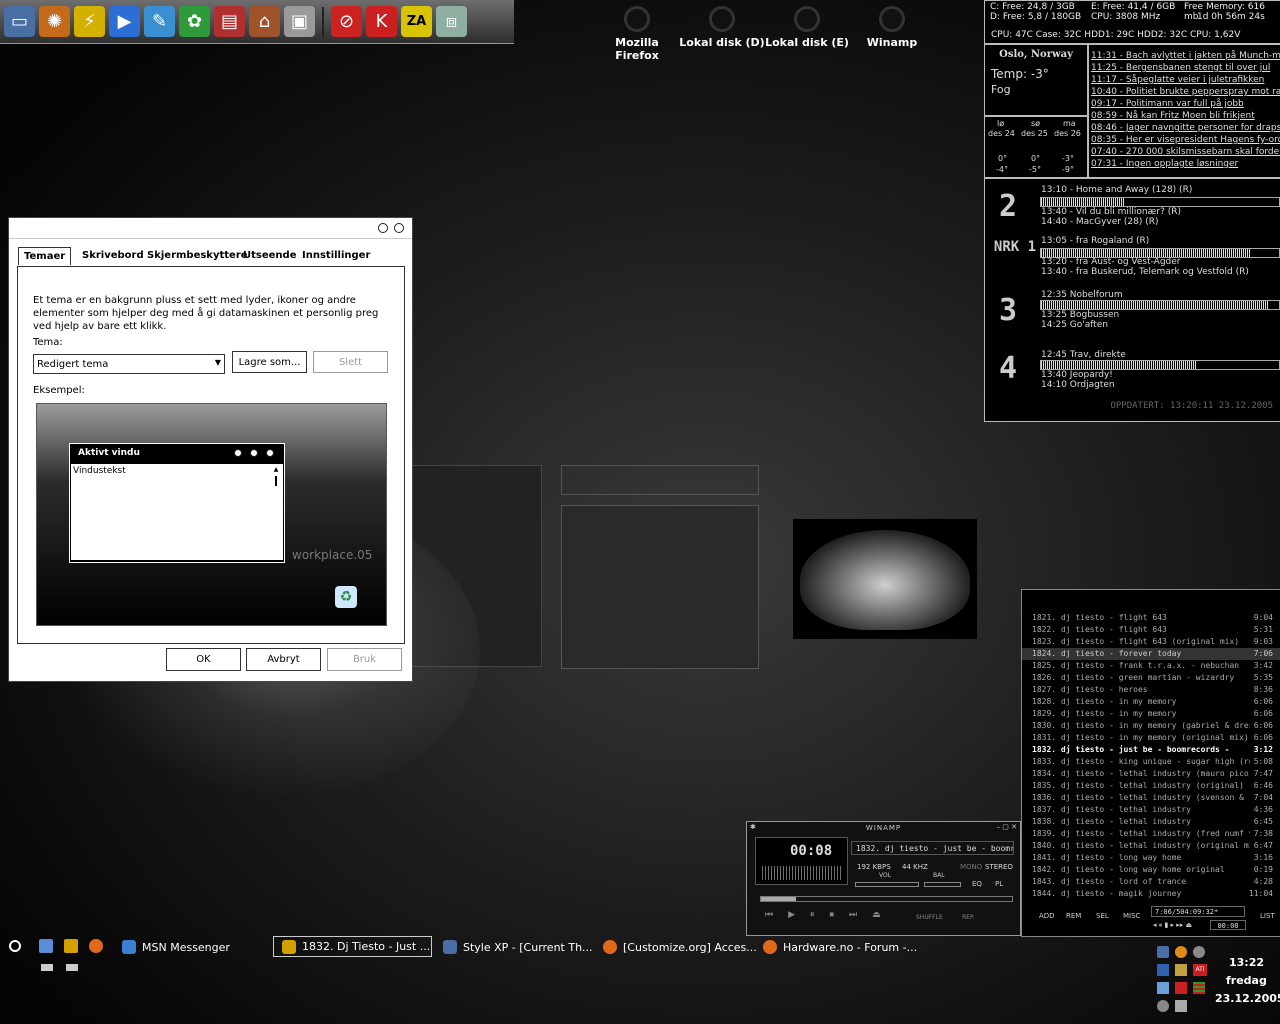 This screenshot has height=1024, width=1280. Describe the element at coordinates (1151, 690) in the screenshot. I see `playlist-row: 1827. dj tiesto - heroes 8:36` at that location.